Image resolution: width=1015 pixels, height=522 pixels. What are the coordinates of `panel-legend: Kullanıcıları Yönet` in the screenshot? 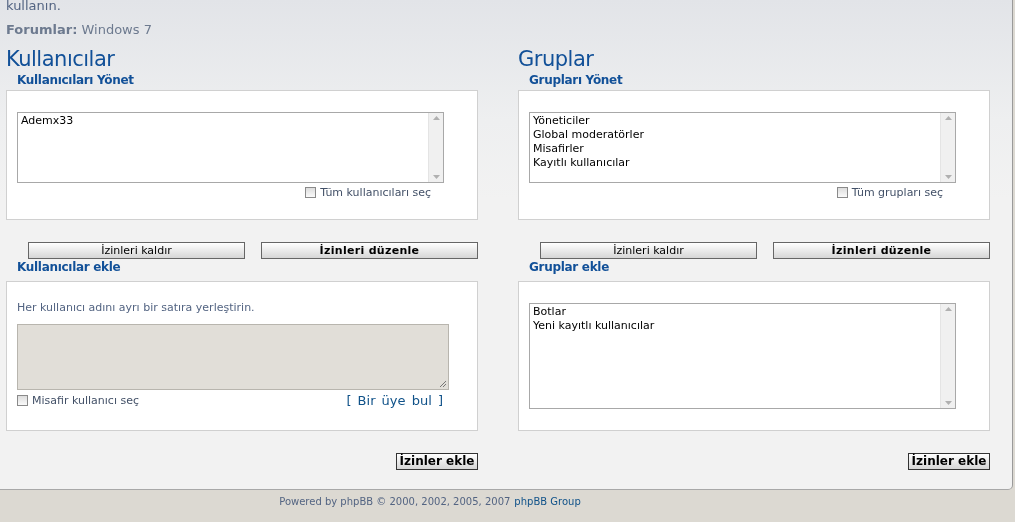 It's located at (247, 81).